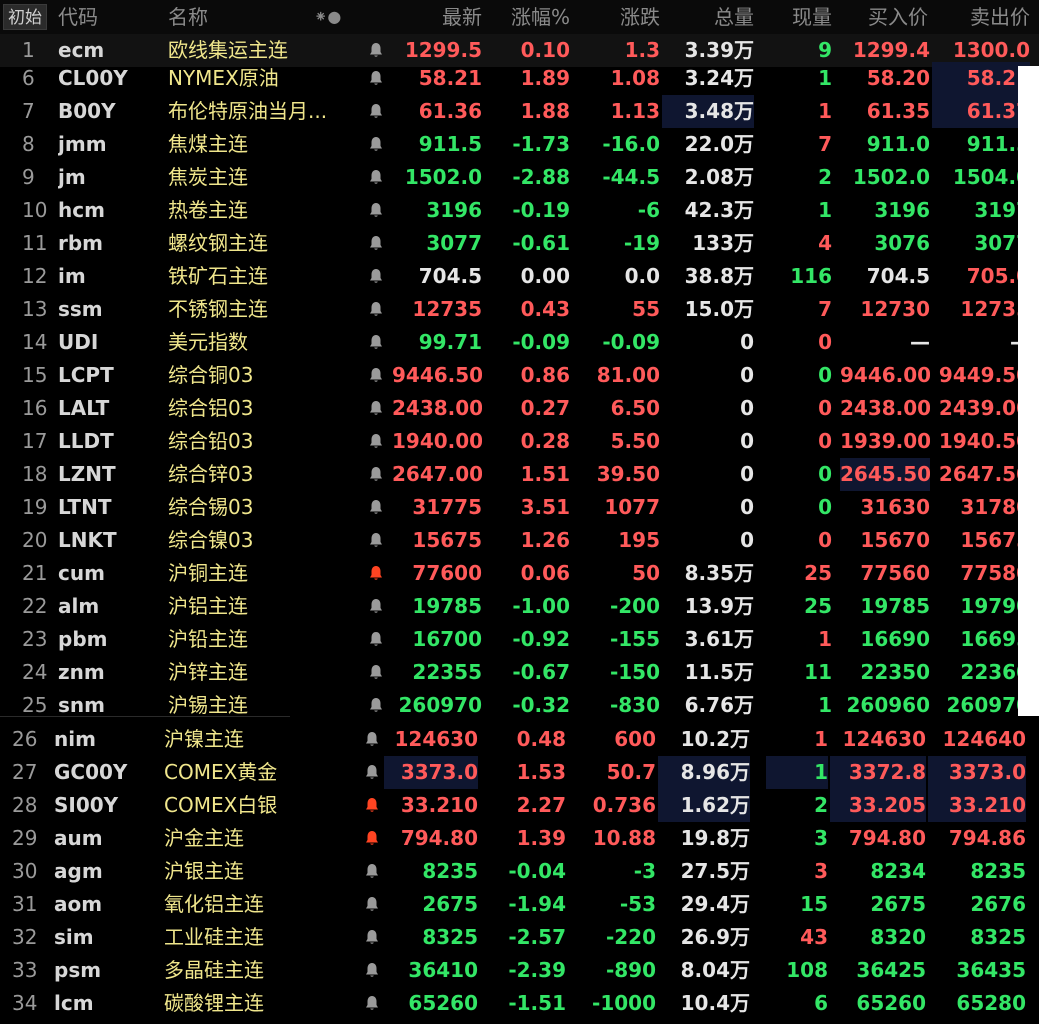 The height and width of the screenshot is (1024, 1039). What do you see at coordinates (646, 309) in the screenshot?
I see `cell-chg: 55` at bounding box center [646, 309].